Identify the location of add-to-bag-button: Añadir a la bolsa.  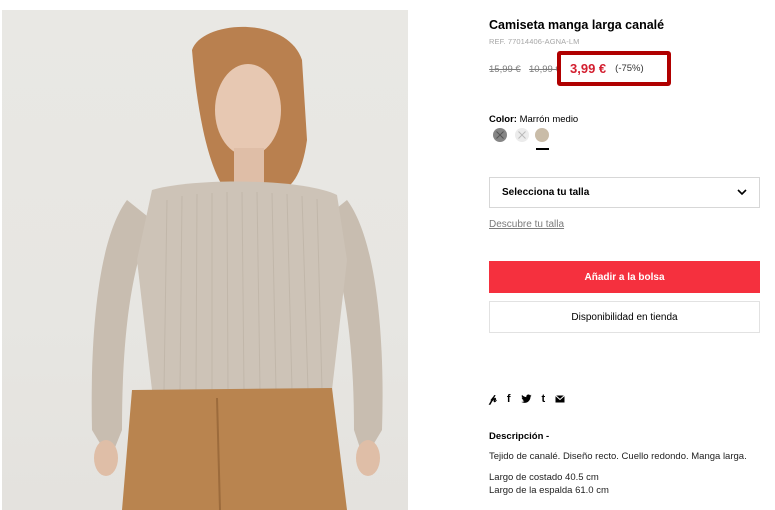
(624, 277).